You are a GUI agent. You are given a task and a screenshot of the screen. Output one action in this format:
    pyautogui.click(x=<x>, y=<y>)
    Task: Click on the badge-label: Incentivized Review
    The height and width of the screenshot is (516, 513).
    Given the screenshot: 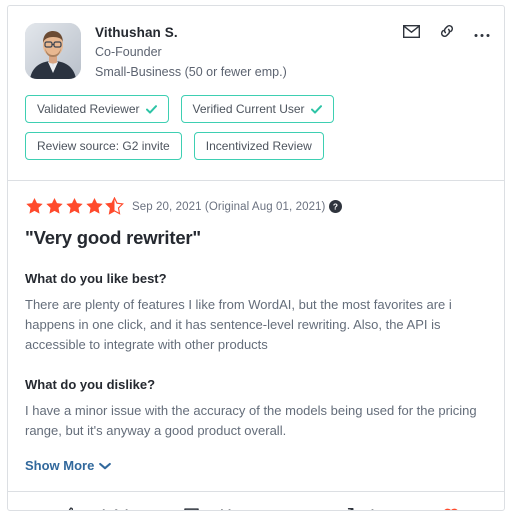 What is the action you would take?
    pyautogui.click(x=258, y=146)
    